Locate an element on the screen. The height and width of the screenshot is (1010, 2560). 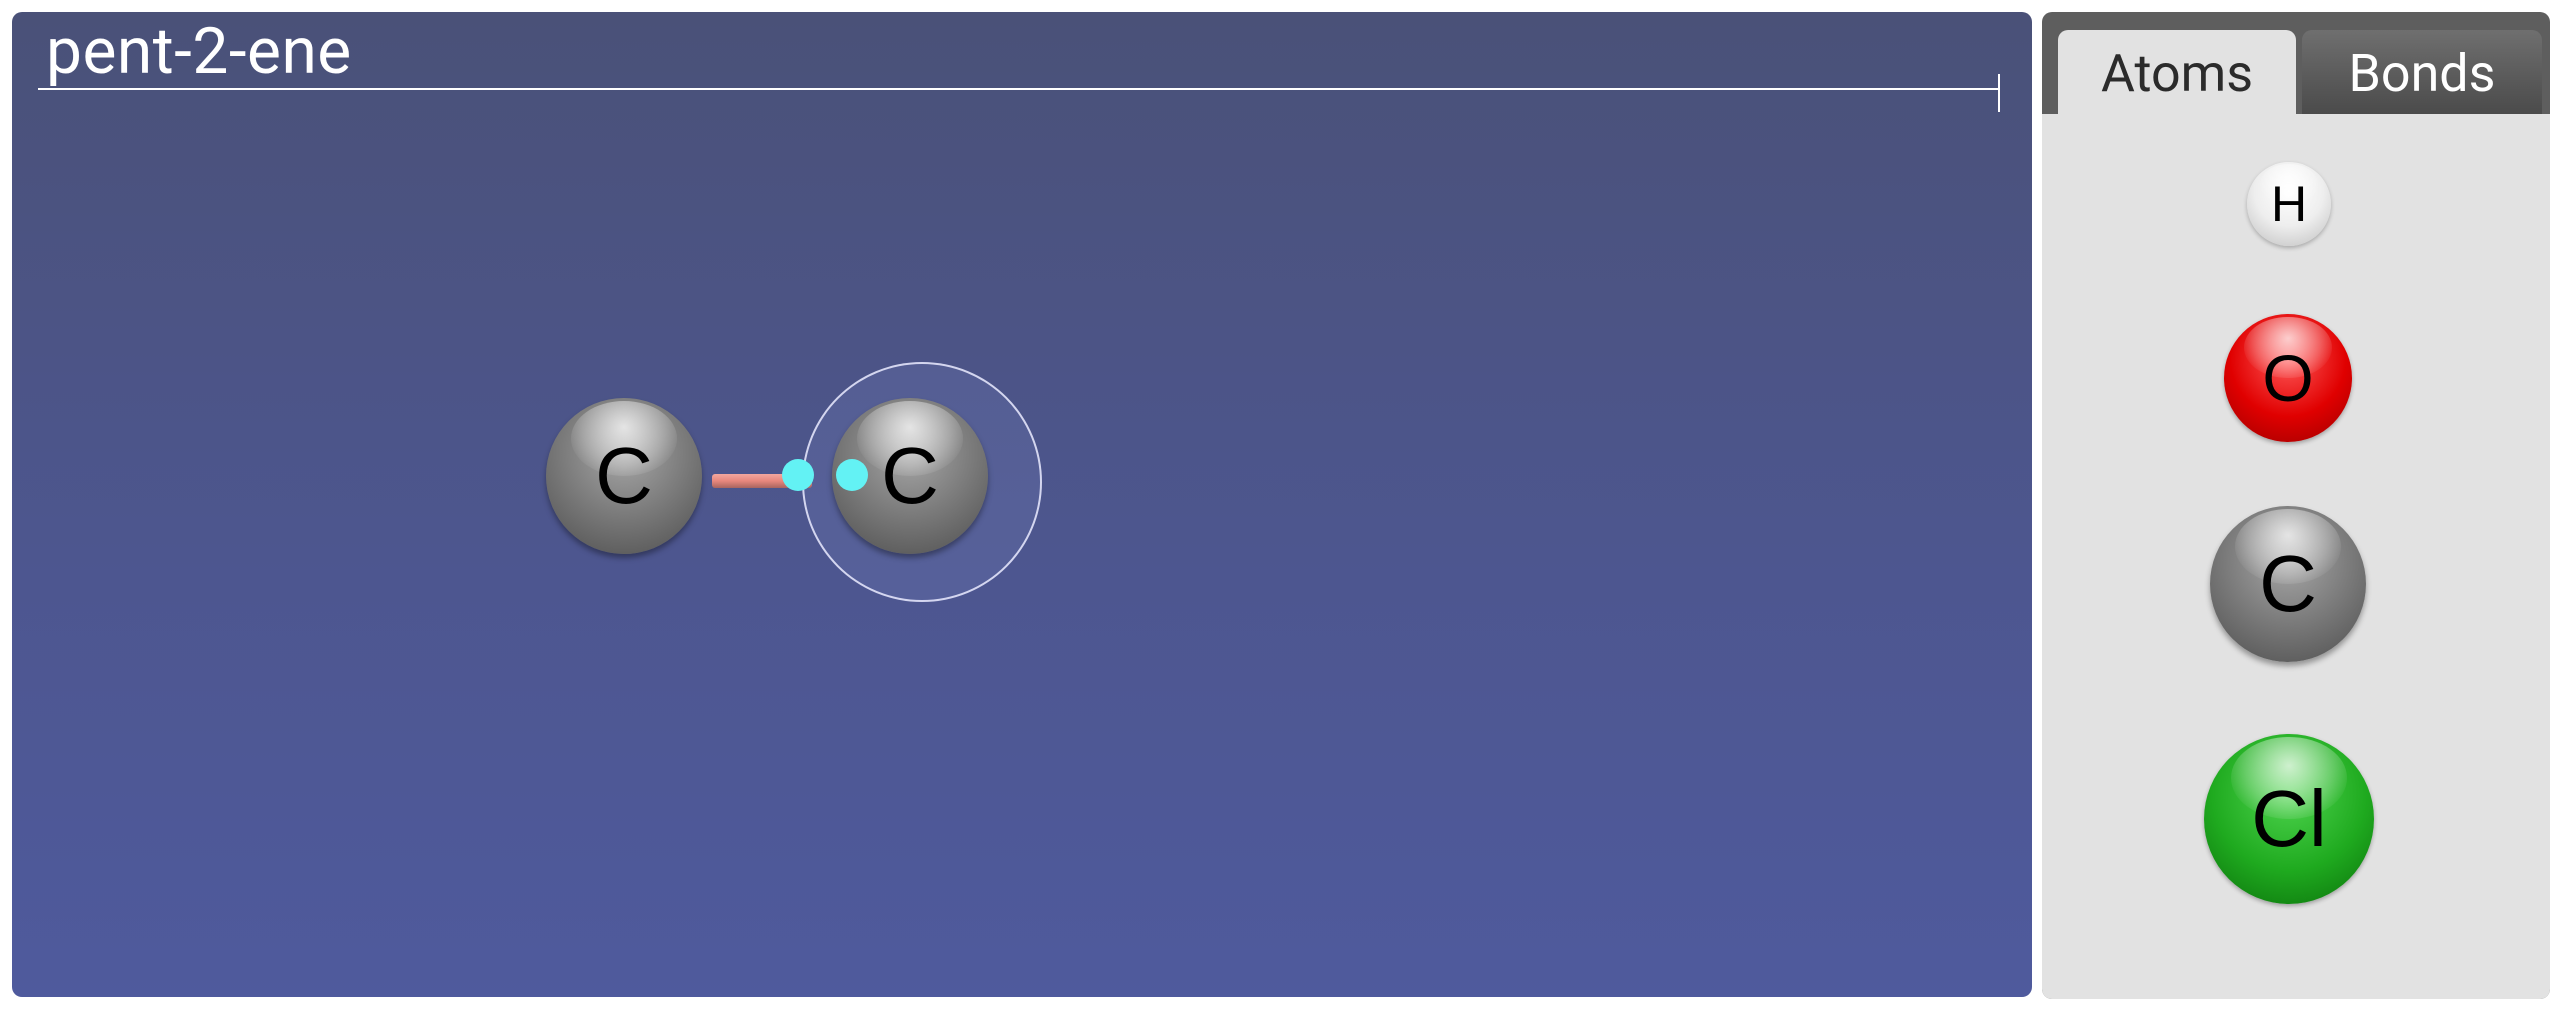
atom-symbol: O is located at coordinates (2288, 378).